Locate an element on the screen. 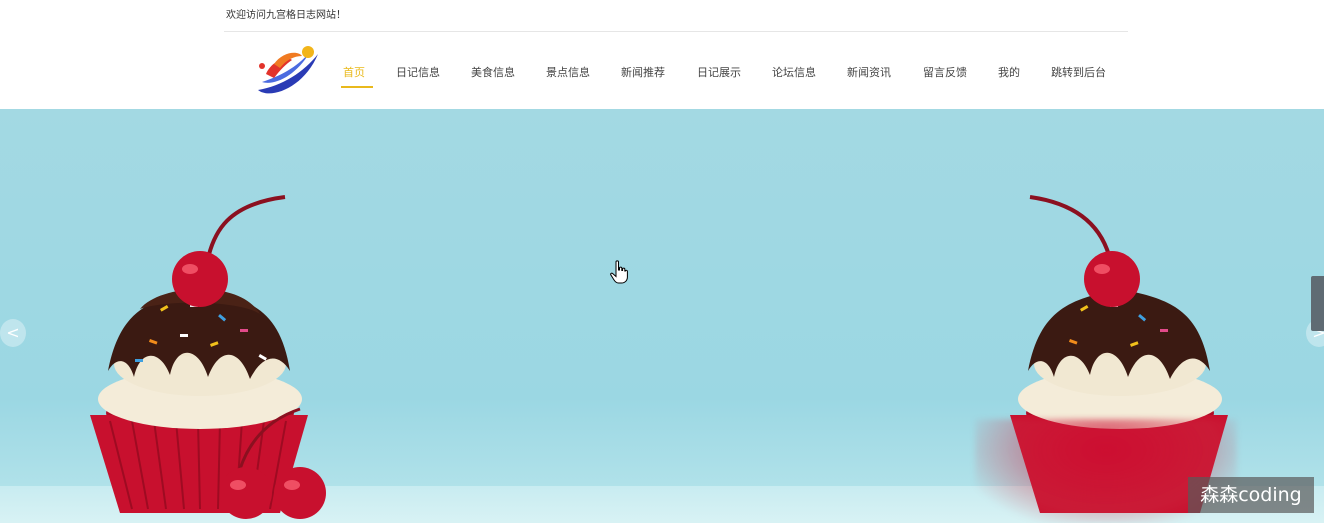  nav-item-mine: 我的 is located at coordinates (1009, 75).